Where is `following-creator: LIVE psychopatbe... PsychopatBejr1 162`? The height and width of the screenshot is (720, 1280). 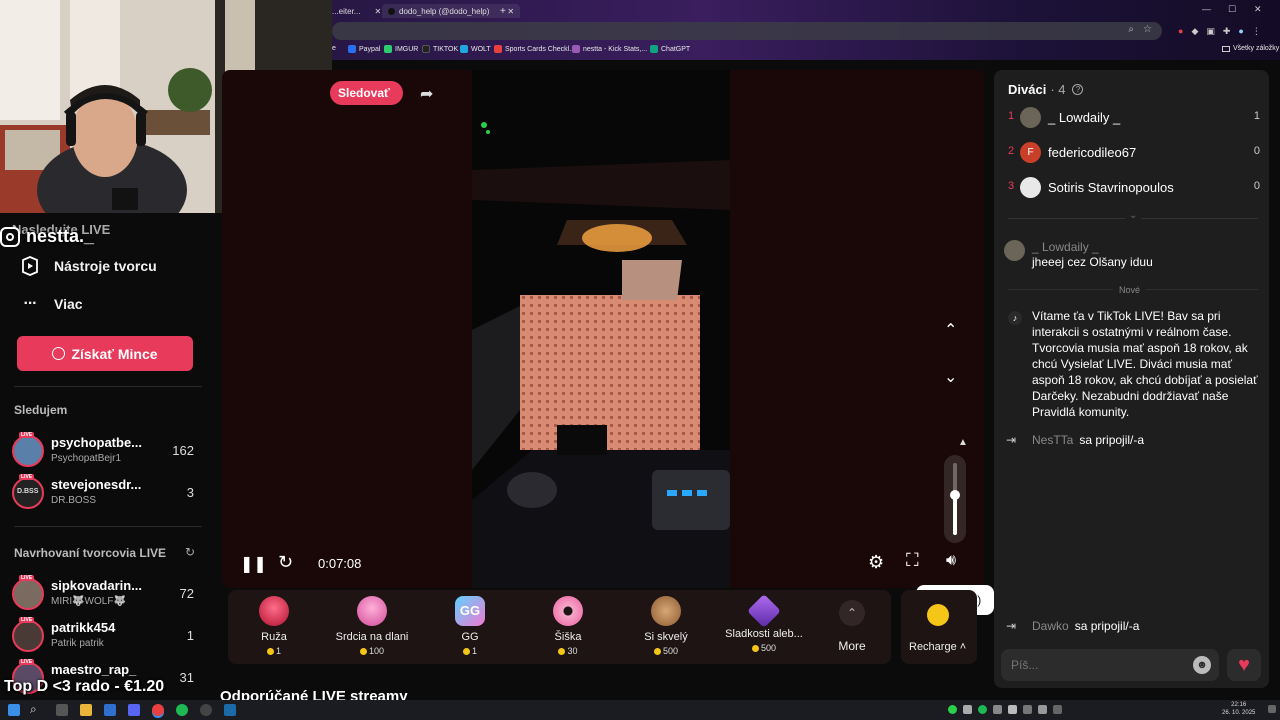
following-creator: LIVE psychopatbe... PsychopatBejr1 162 is located at coordinates (107, 450).